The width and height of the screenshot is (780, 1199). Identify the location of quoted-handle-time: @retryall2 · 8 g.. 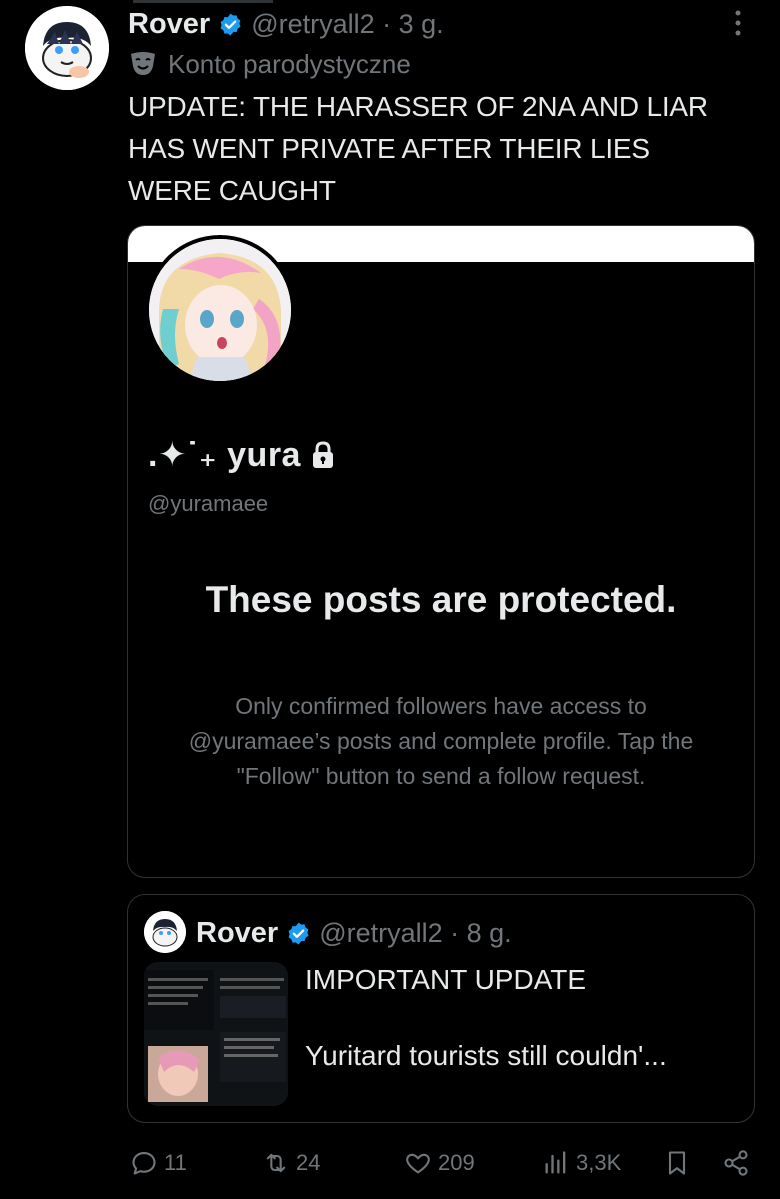
(415, 932).